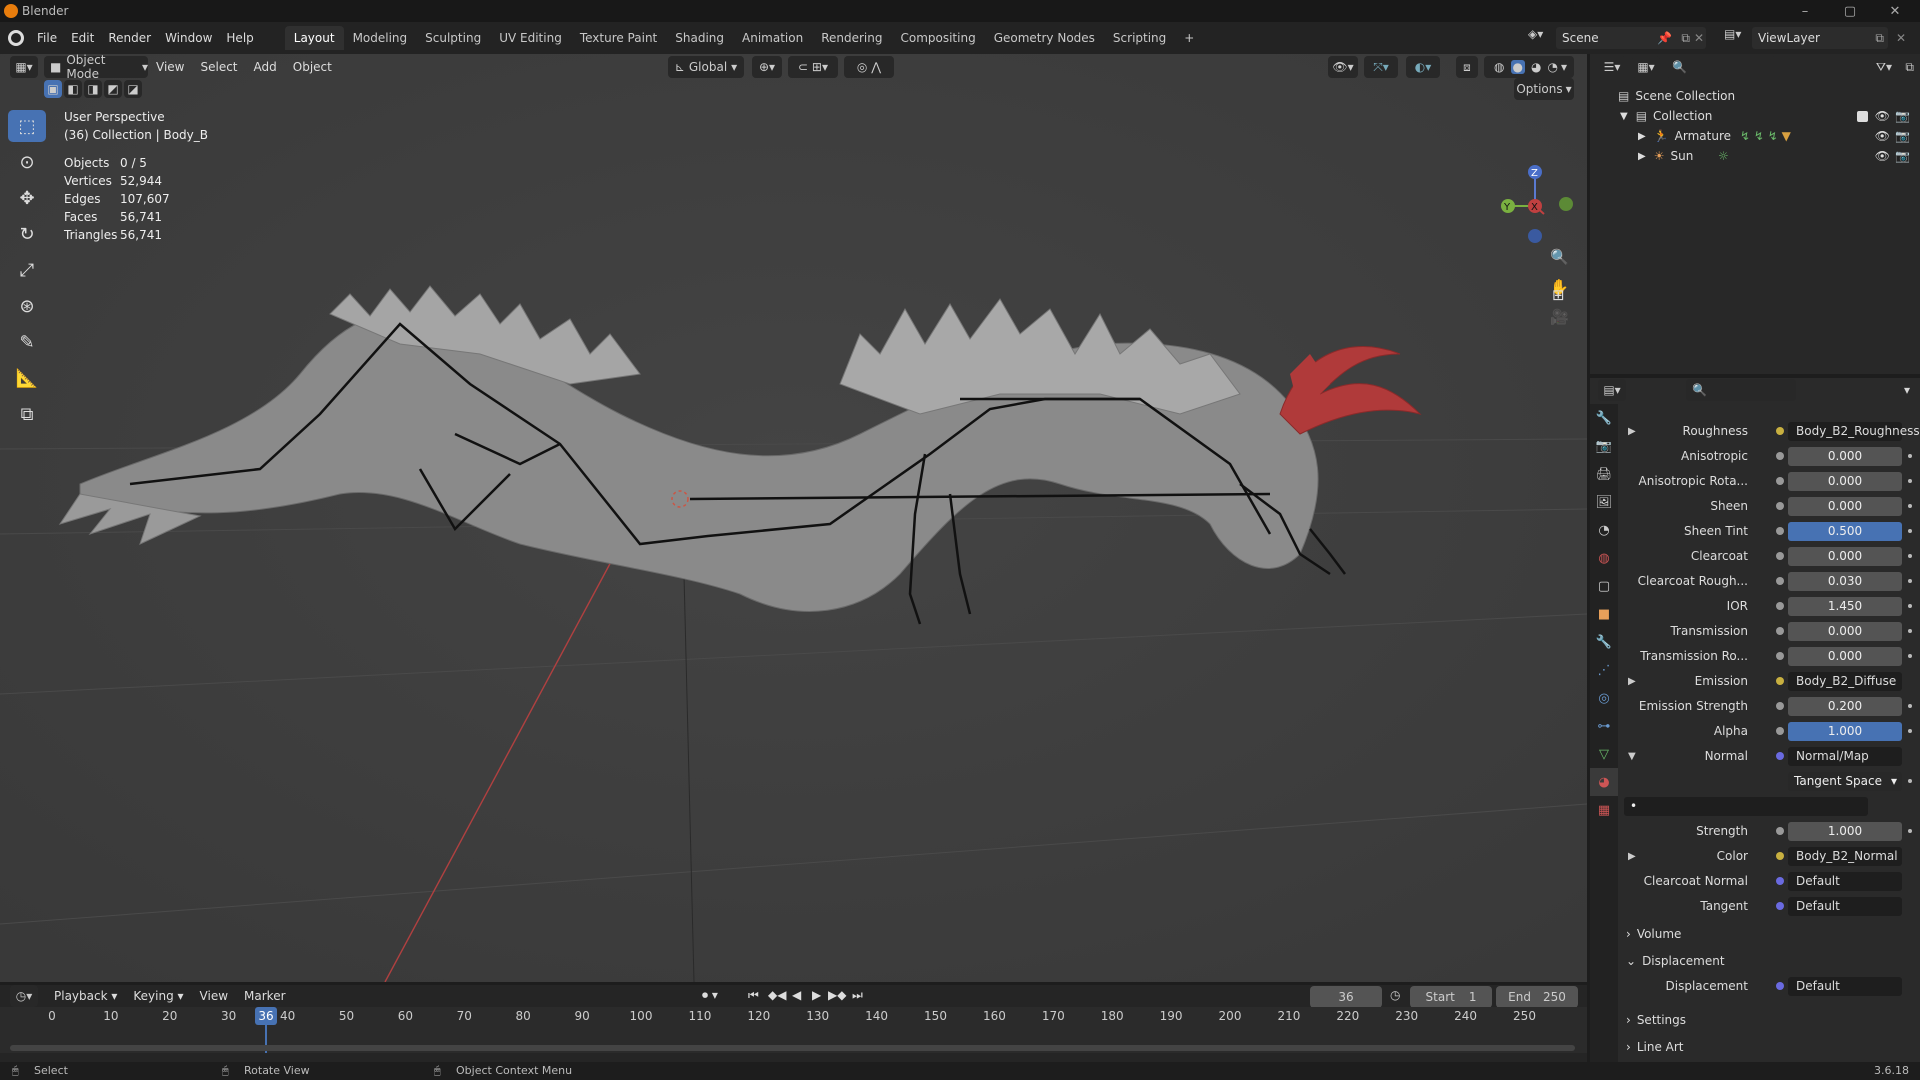 This screenshot has height=1080, width=1920. What do you see at coordinates (16, 38) in the screenshot?
I see `blender-menu-icon` at bounding box center [16, 38].